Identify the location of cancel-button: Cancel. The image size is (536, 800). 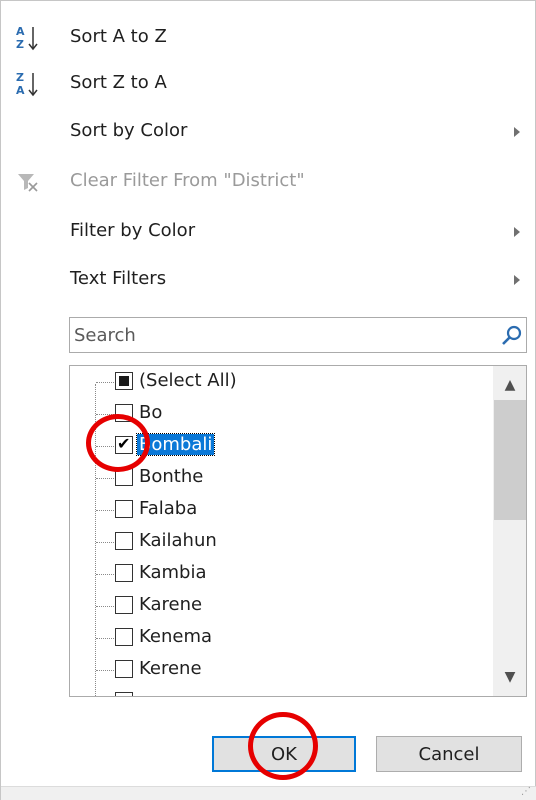
(449, 754).